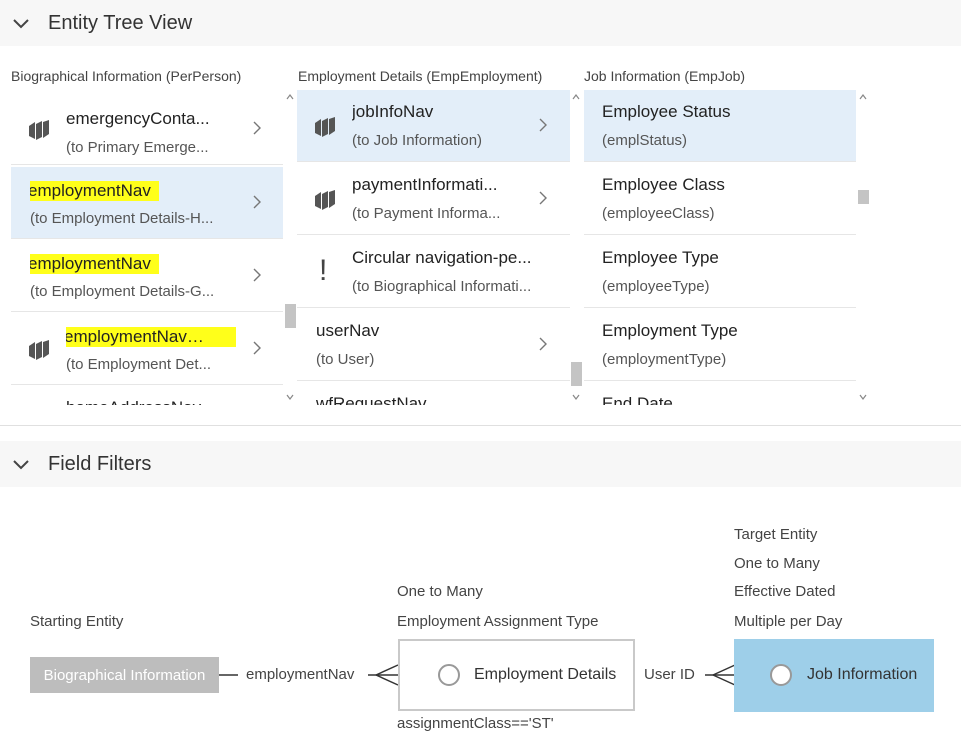 The width and height of the screenshot is (961, 747). What do you see at coordinates (862, 674) in the screenshot?
I see `entity-name: Job Information` at bounding box center [862, 674].